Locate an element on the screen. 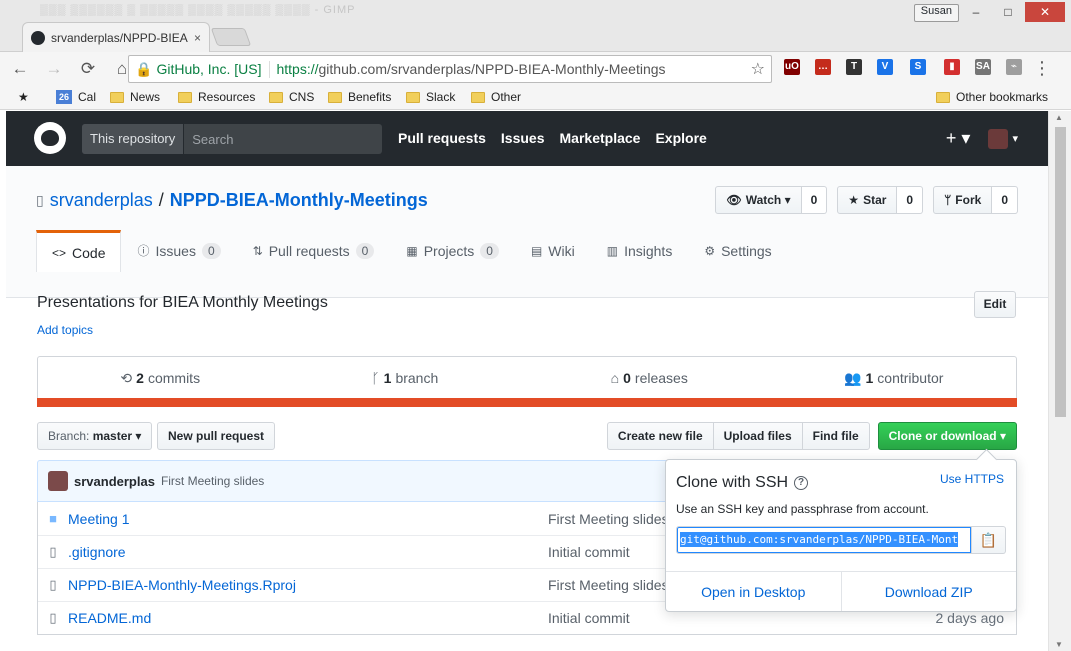 The image size is (1071, 651). file-commit-message: Initial commit is located at coordinates (738, 618).